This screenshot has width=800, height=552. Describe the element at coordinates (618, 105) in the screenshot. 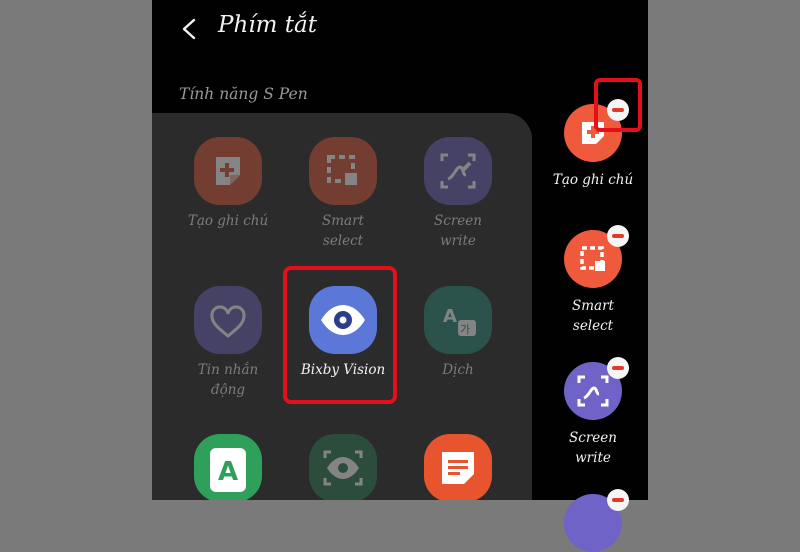

I see `highlight-box-remove-button` at that location.